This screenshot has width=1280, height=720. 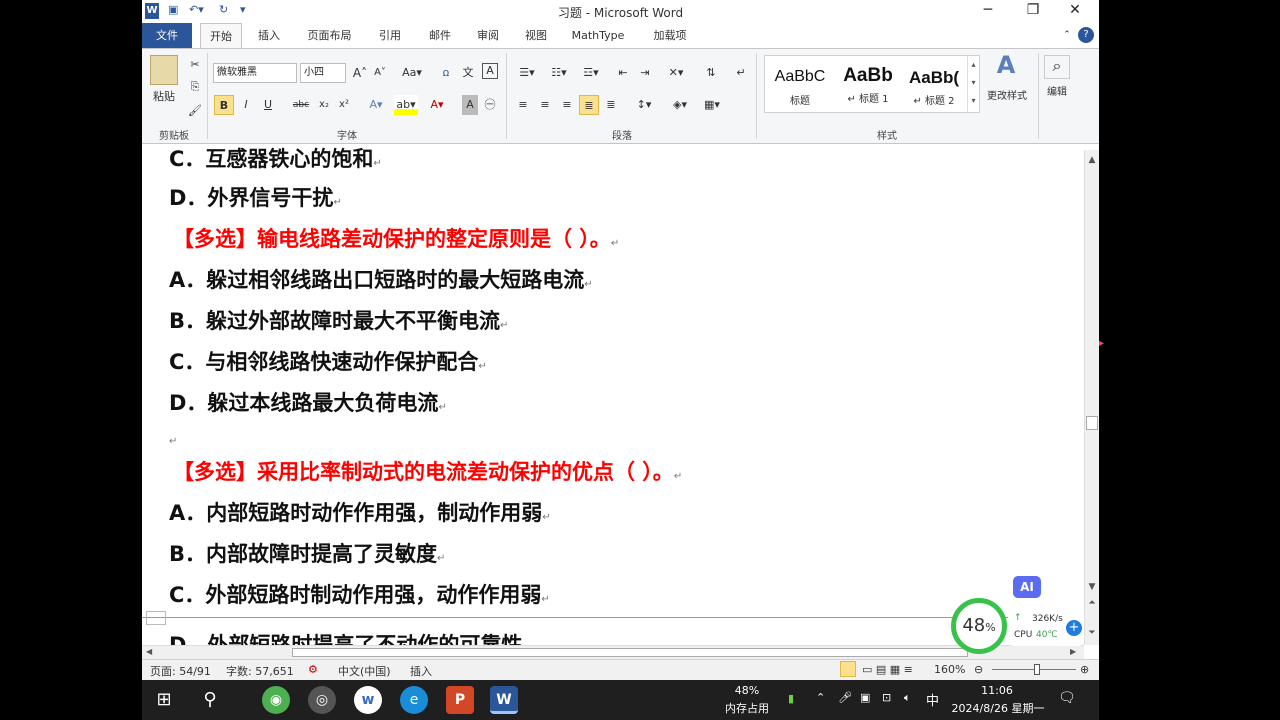 What do you see at coordinates (390, 35) in the screenshot?
I see `tab-references: 引用` at bounding box center [390, 35].